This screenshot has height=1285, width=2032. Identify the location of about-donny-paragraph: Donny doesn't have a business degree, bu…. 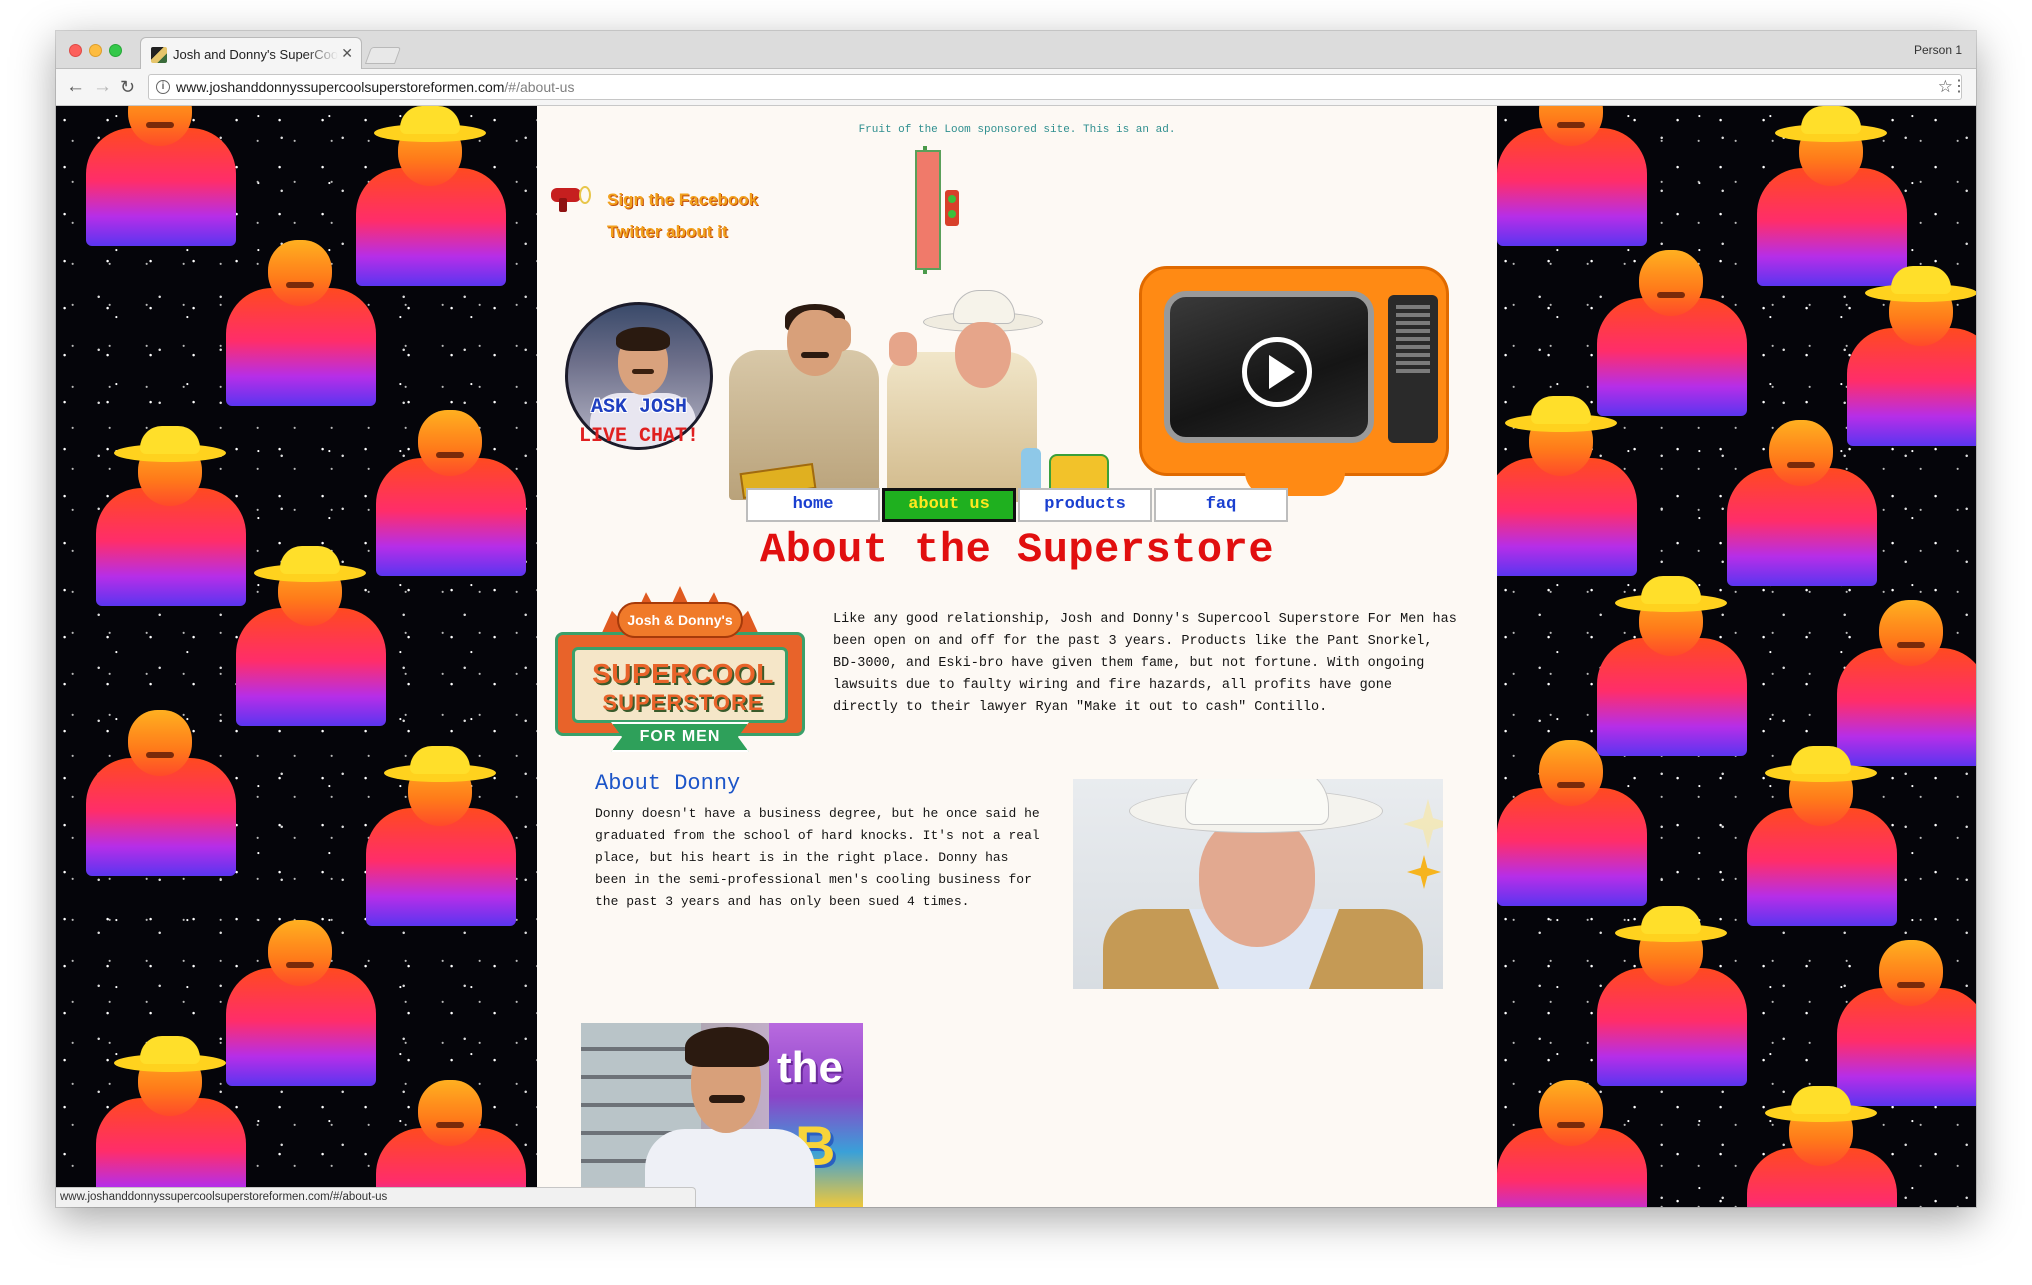
(817, 857).